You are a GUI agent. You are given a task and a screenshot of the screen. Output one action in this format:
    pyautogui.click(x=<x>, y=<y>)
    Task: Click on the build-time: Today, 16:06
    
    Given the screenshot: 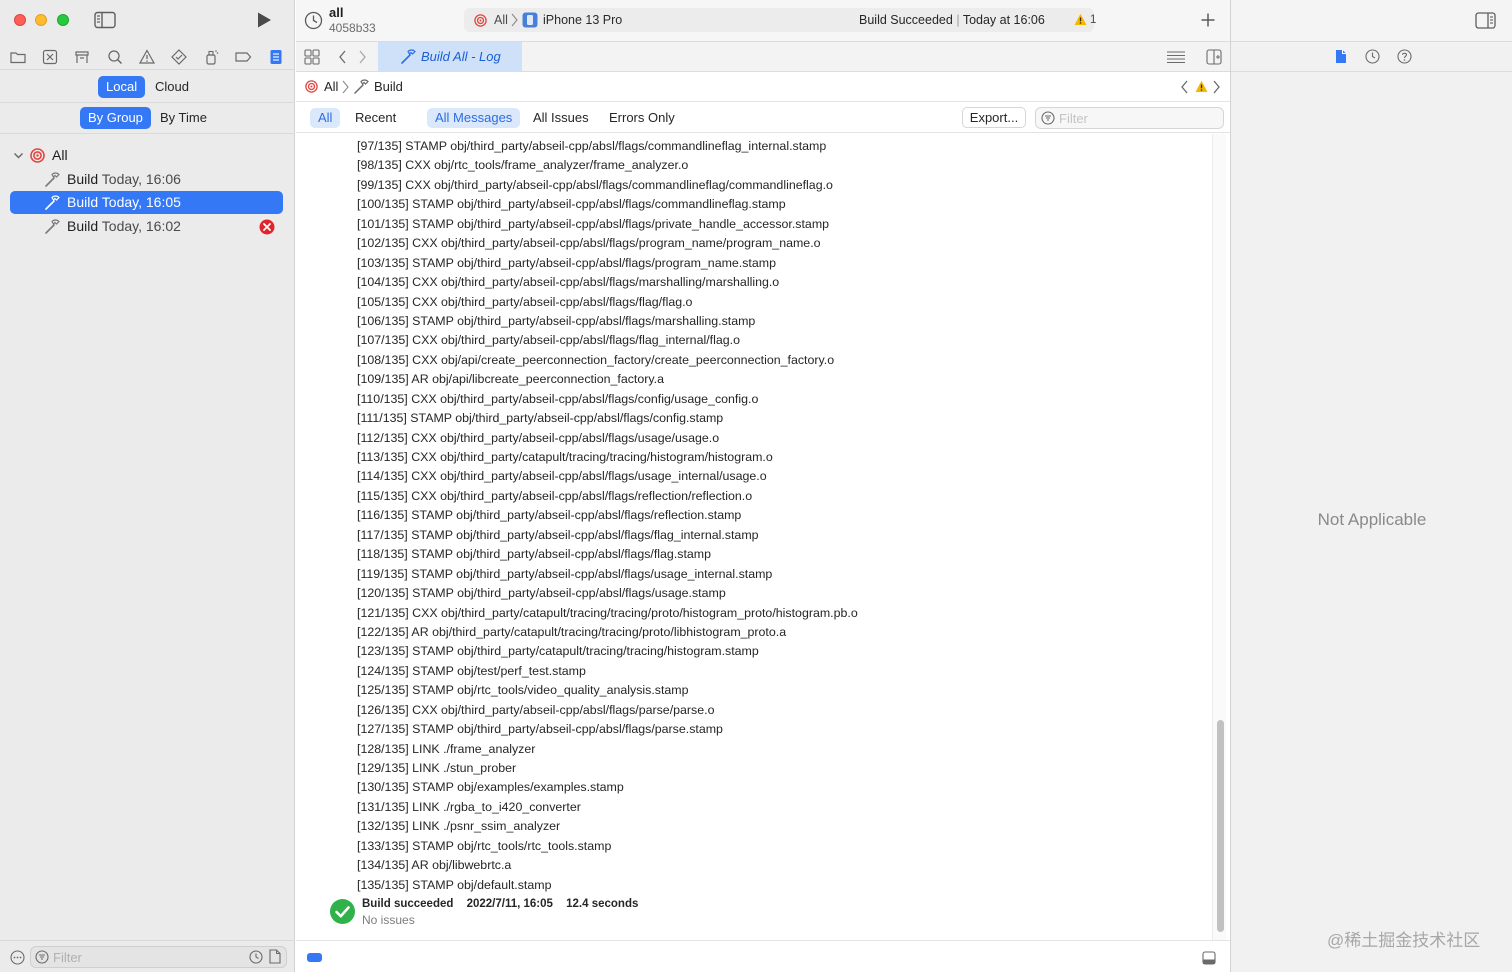 What is the action you would take?
    pyautogui.click(x=141, y=179)
    